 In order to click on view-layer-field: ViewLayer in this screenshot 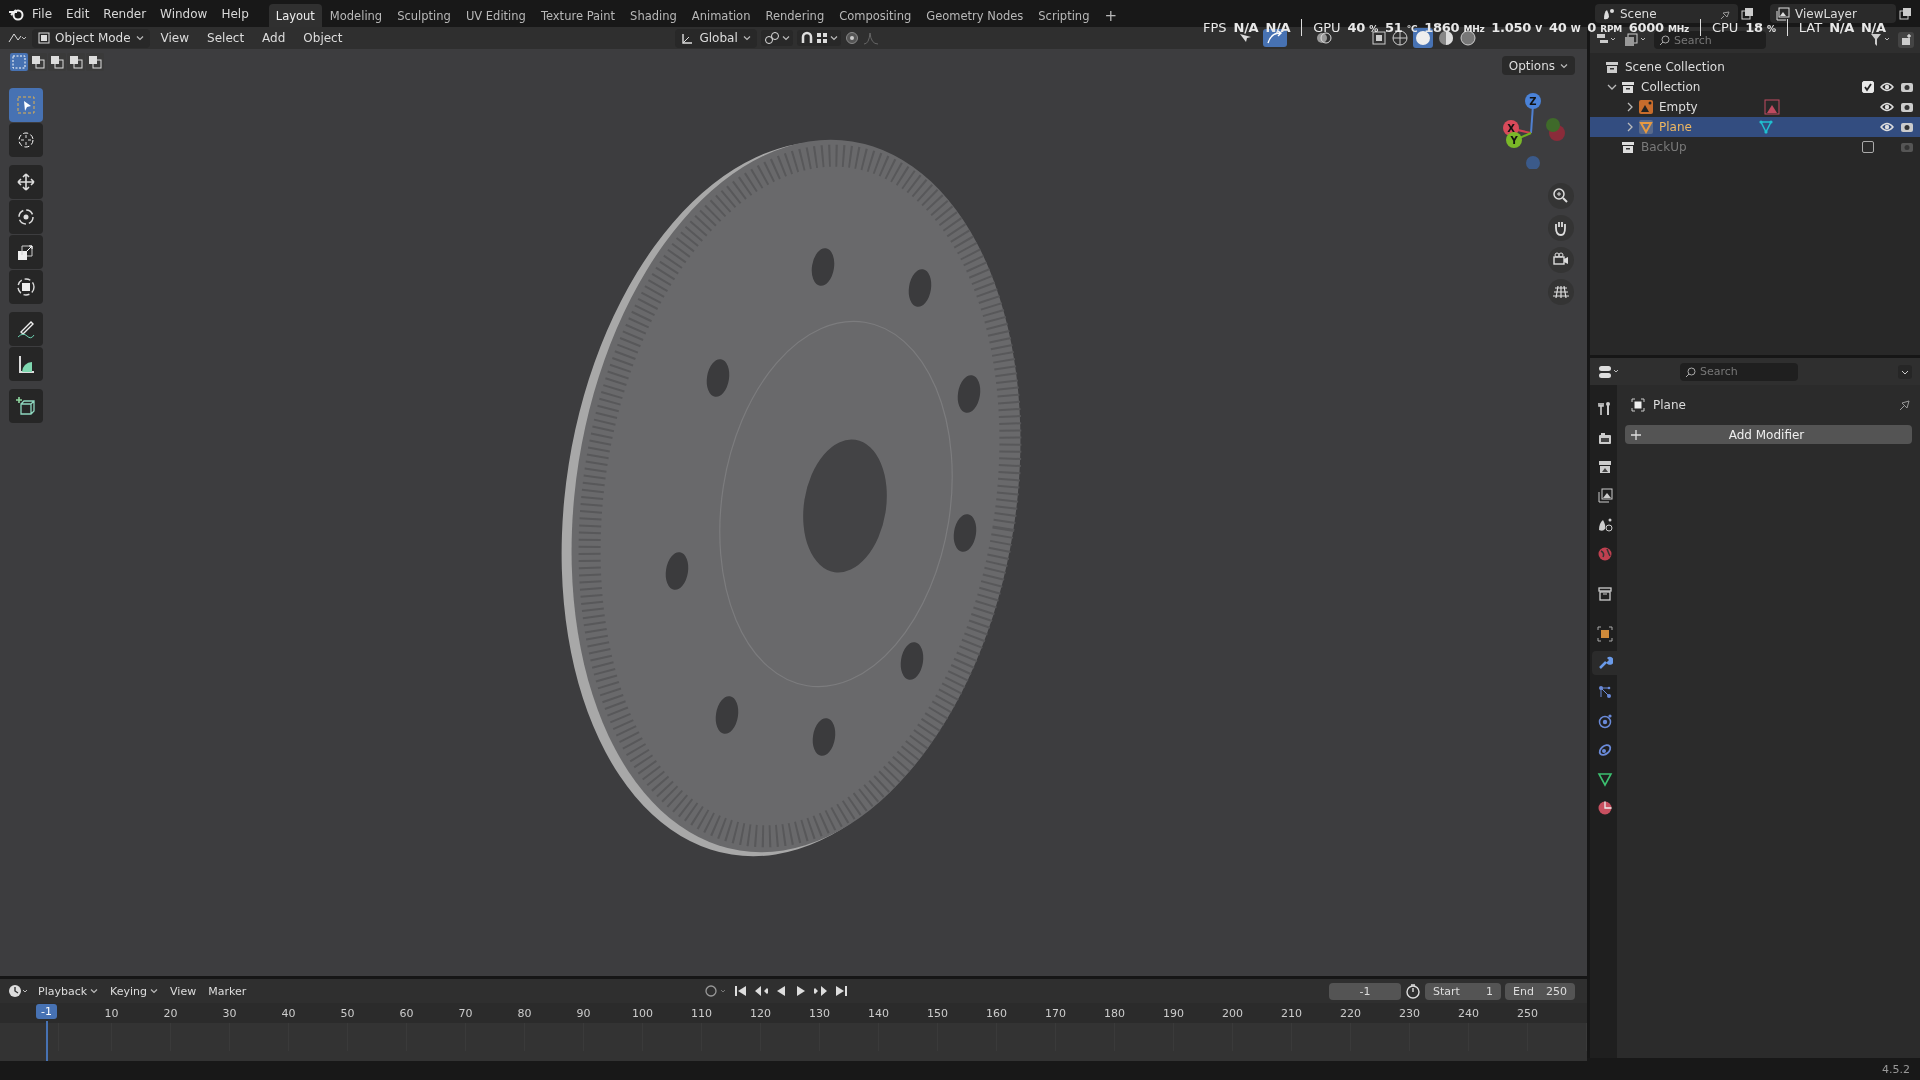, I will do `click(1833, 13)`.